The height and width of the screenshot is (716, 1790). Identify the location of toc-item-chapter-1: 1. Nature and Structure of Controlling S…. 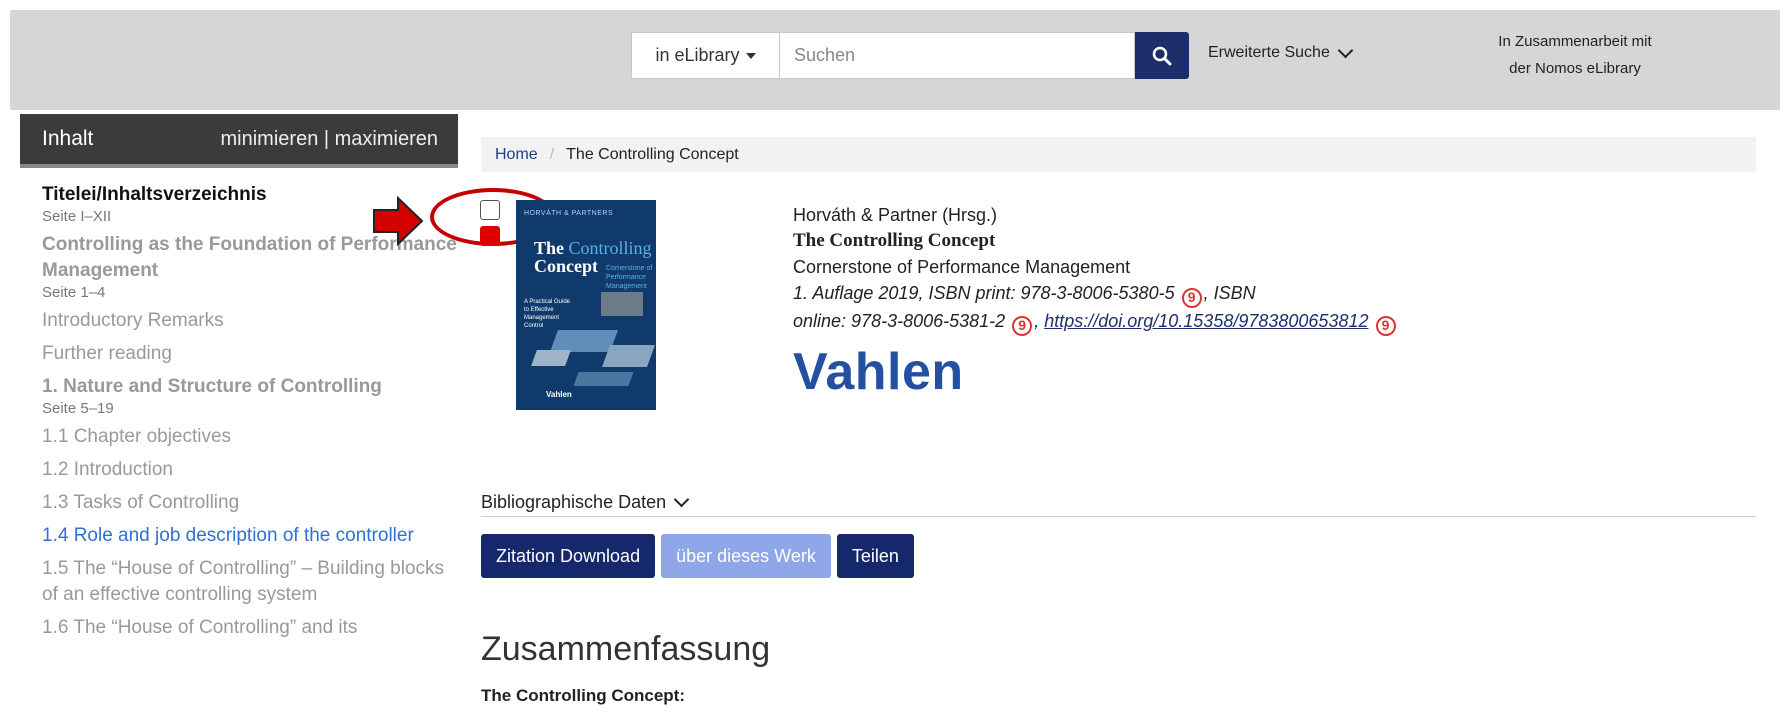
(250, 395).